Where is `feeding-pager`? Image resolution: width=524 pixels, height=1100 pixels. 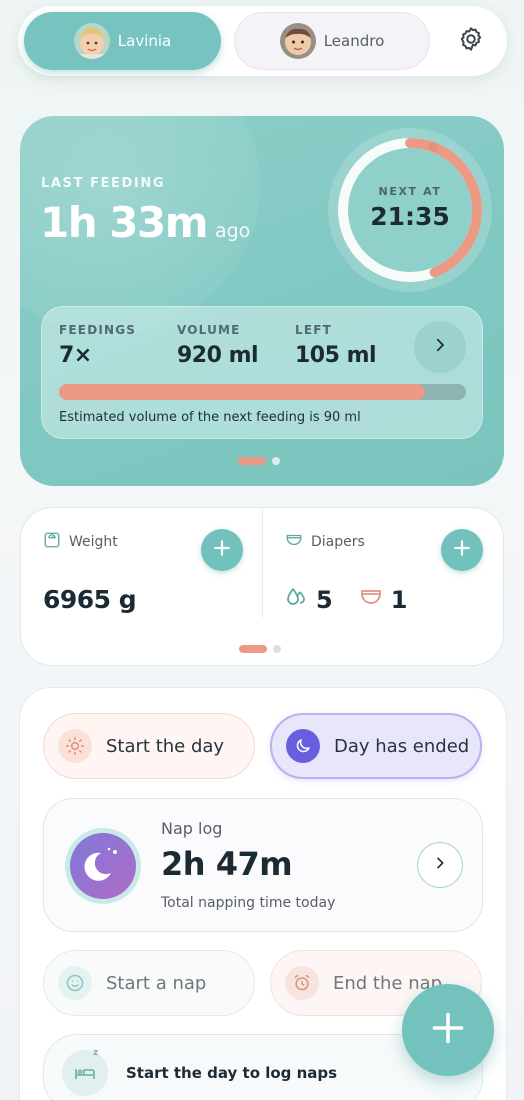
feeding-pager is located at coordinates (259, 461).